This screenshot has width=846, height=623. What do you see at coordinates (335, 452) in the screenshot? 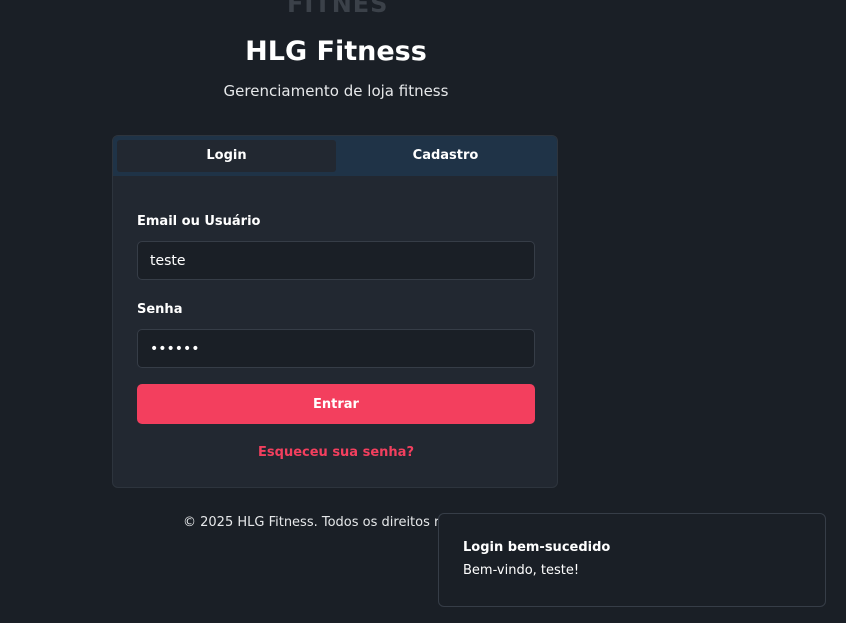
I see `forgot-password-link: Esqueceu sua senha?` at bounding box center [335, 452].